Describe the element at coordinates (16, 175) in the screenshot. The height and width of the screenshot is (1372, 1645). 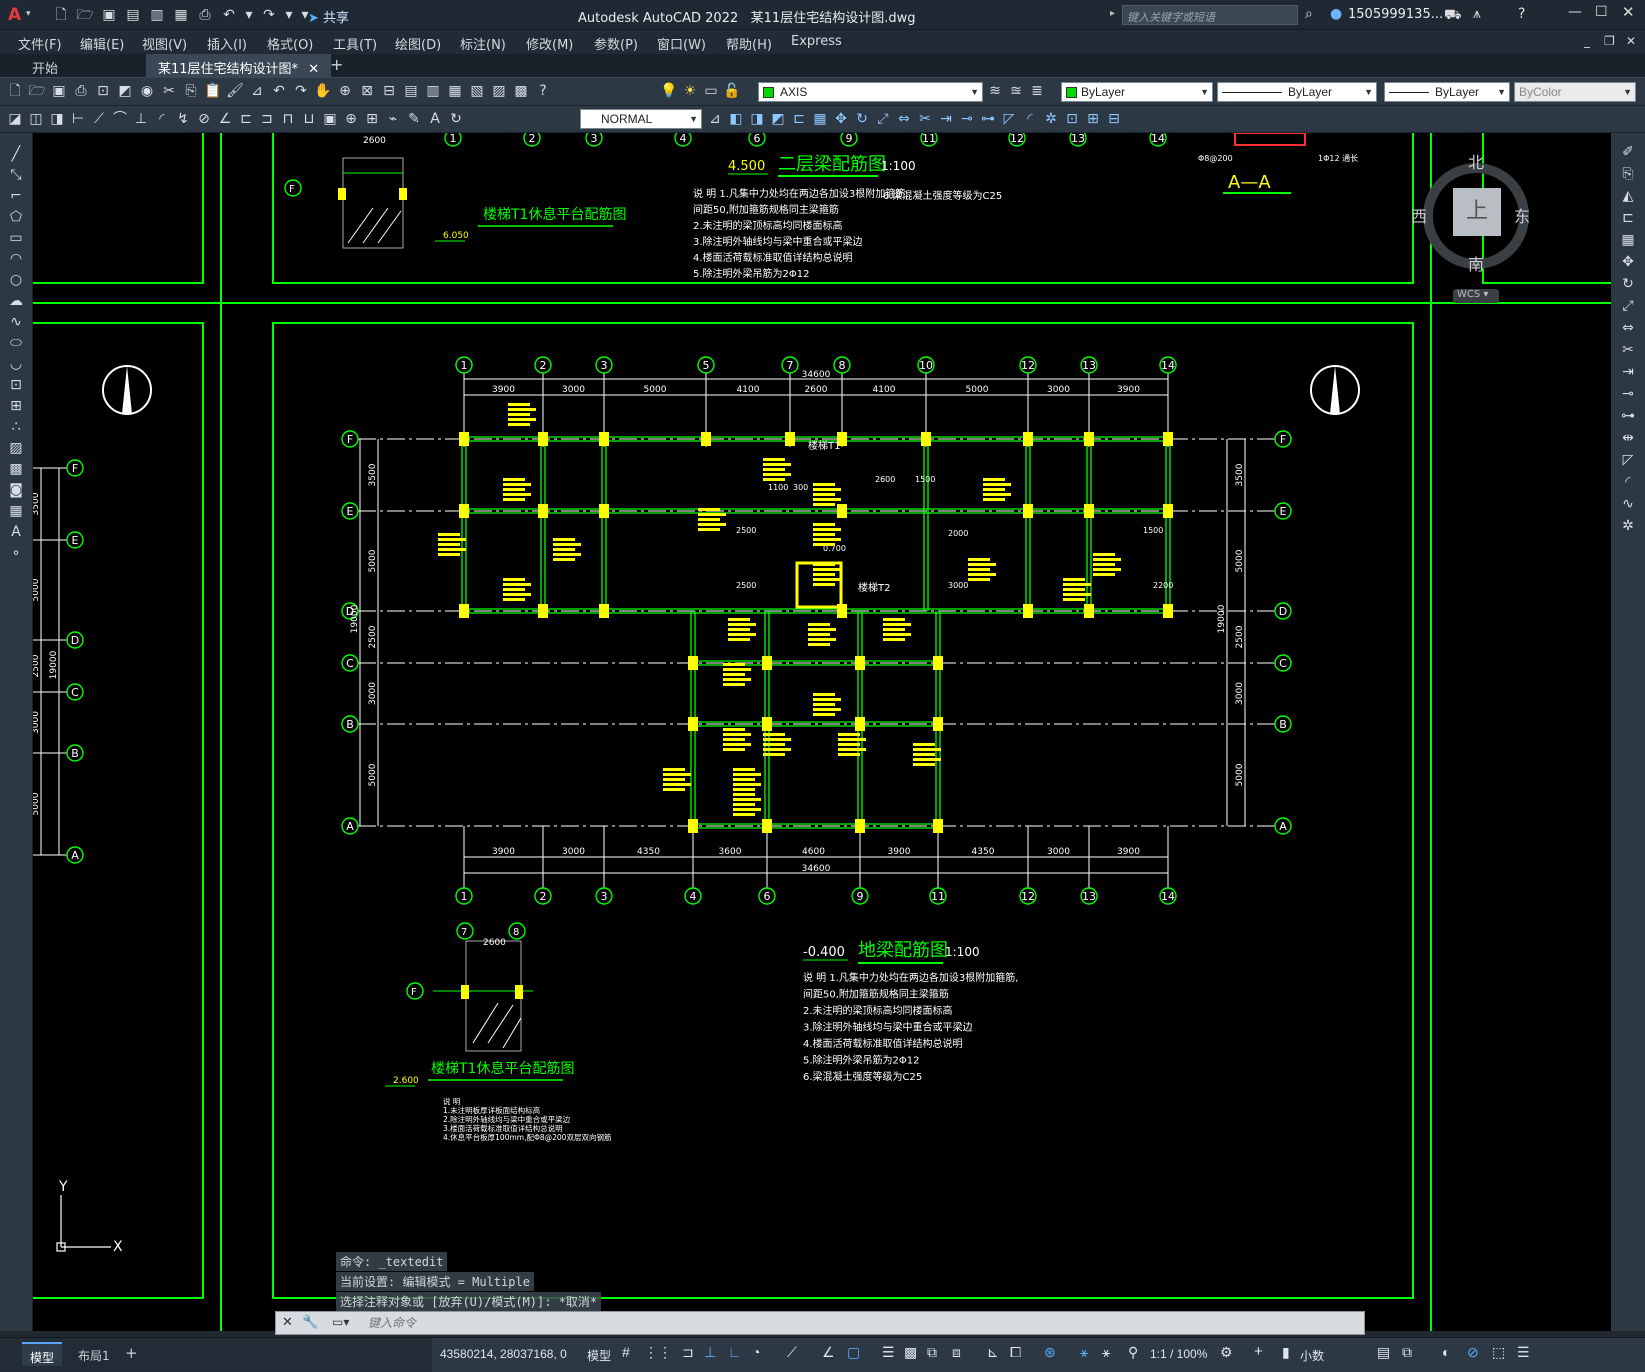
I see `construction-line-icon: ⤡` at that location.